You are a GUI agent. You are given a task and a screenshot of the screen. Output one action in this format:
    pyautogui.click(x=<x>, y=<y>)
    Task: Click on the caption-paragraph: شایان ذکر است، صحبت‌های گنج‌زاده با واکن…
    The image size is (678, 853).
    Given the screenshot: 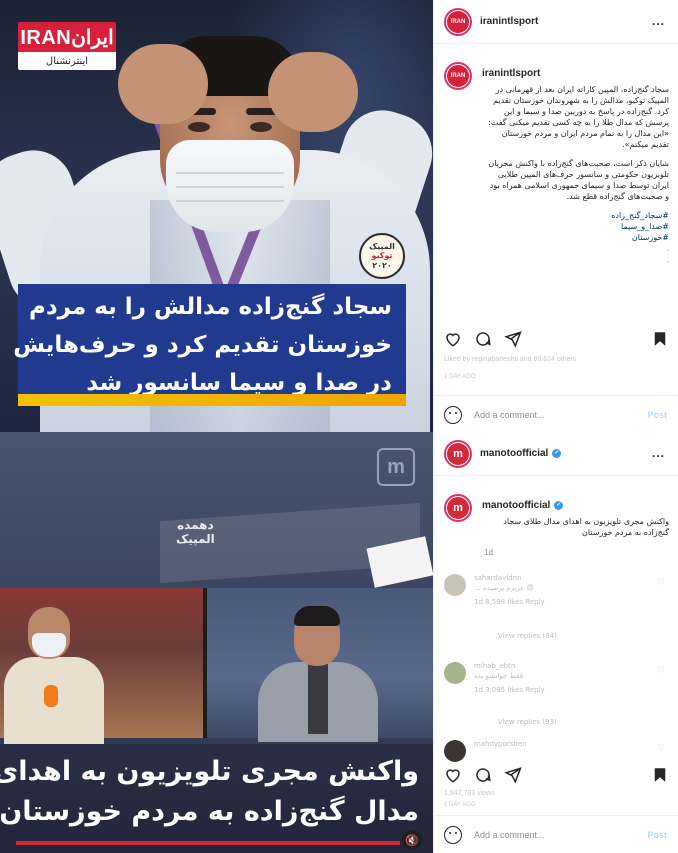 What is the action you would take?
    pyautogui.click(x=578, y=180)
    